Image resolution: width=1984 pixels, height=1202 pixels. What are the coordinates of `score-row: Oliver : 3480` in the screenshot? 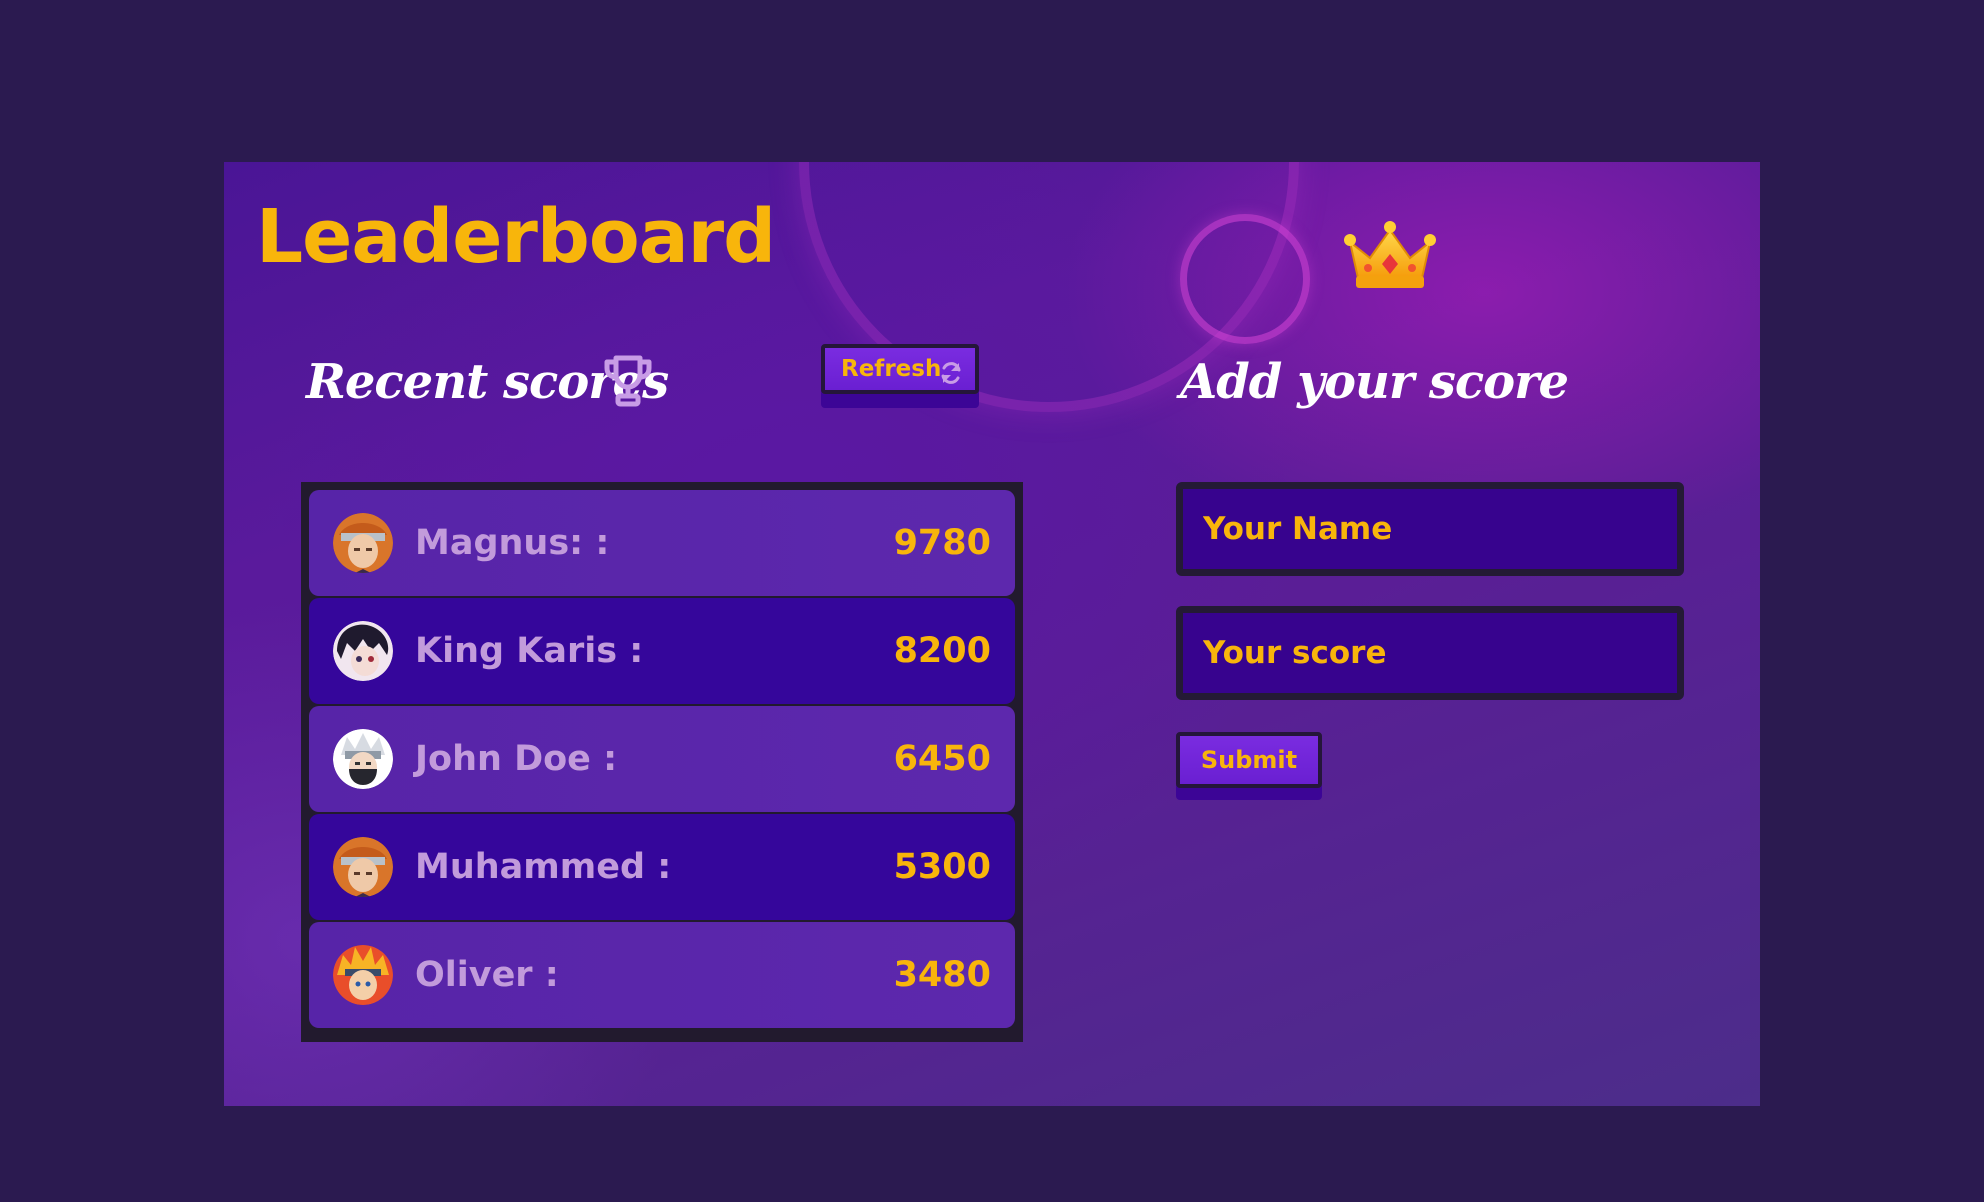 It's located at (662, 975).